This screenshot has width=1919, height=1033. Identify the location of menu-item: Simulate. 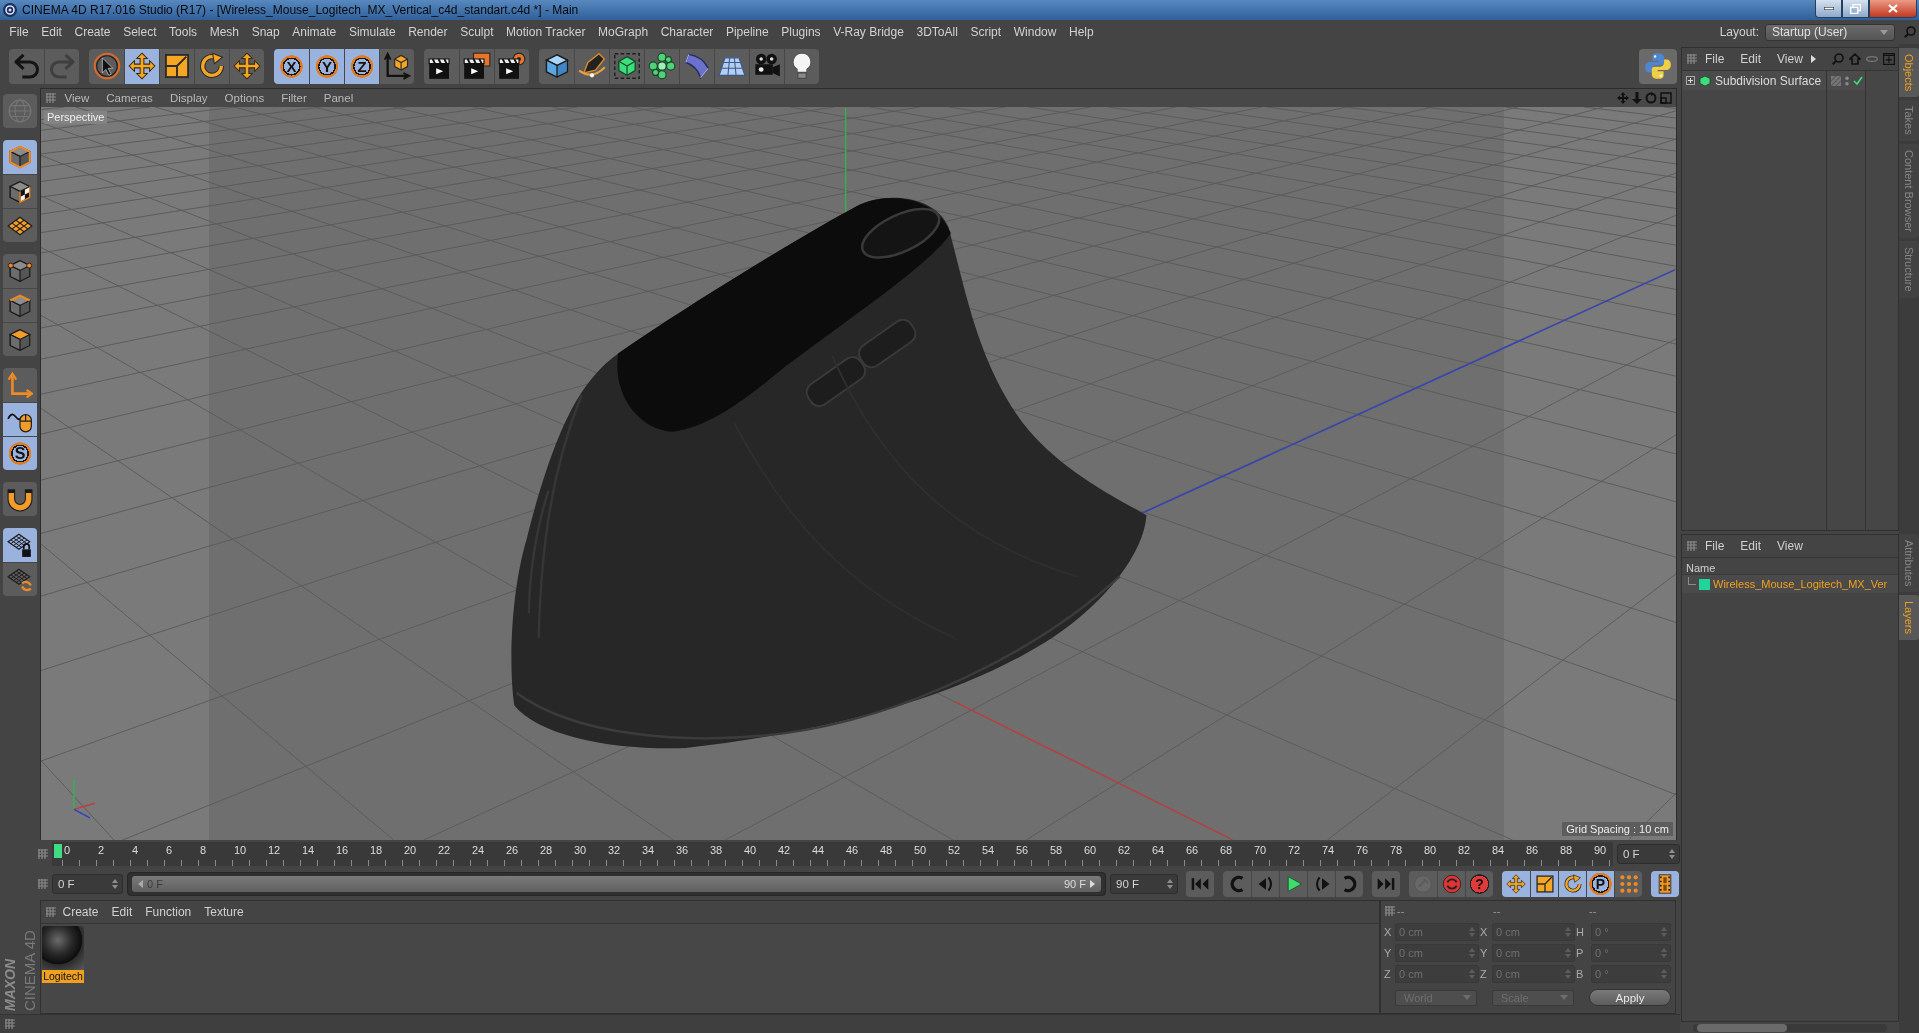
(372, 32).